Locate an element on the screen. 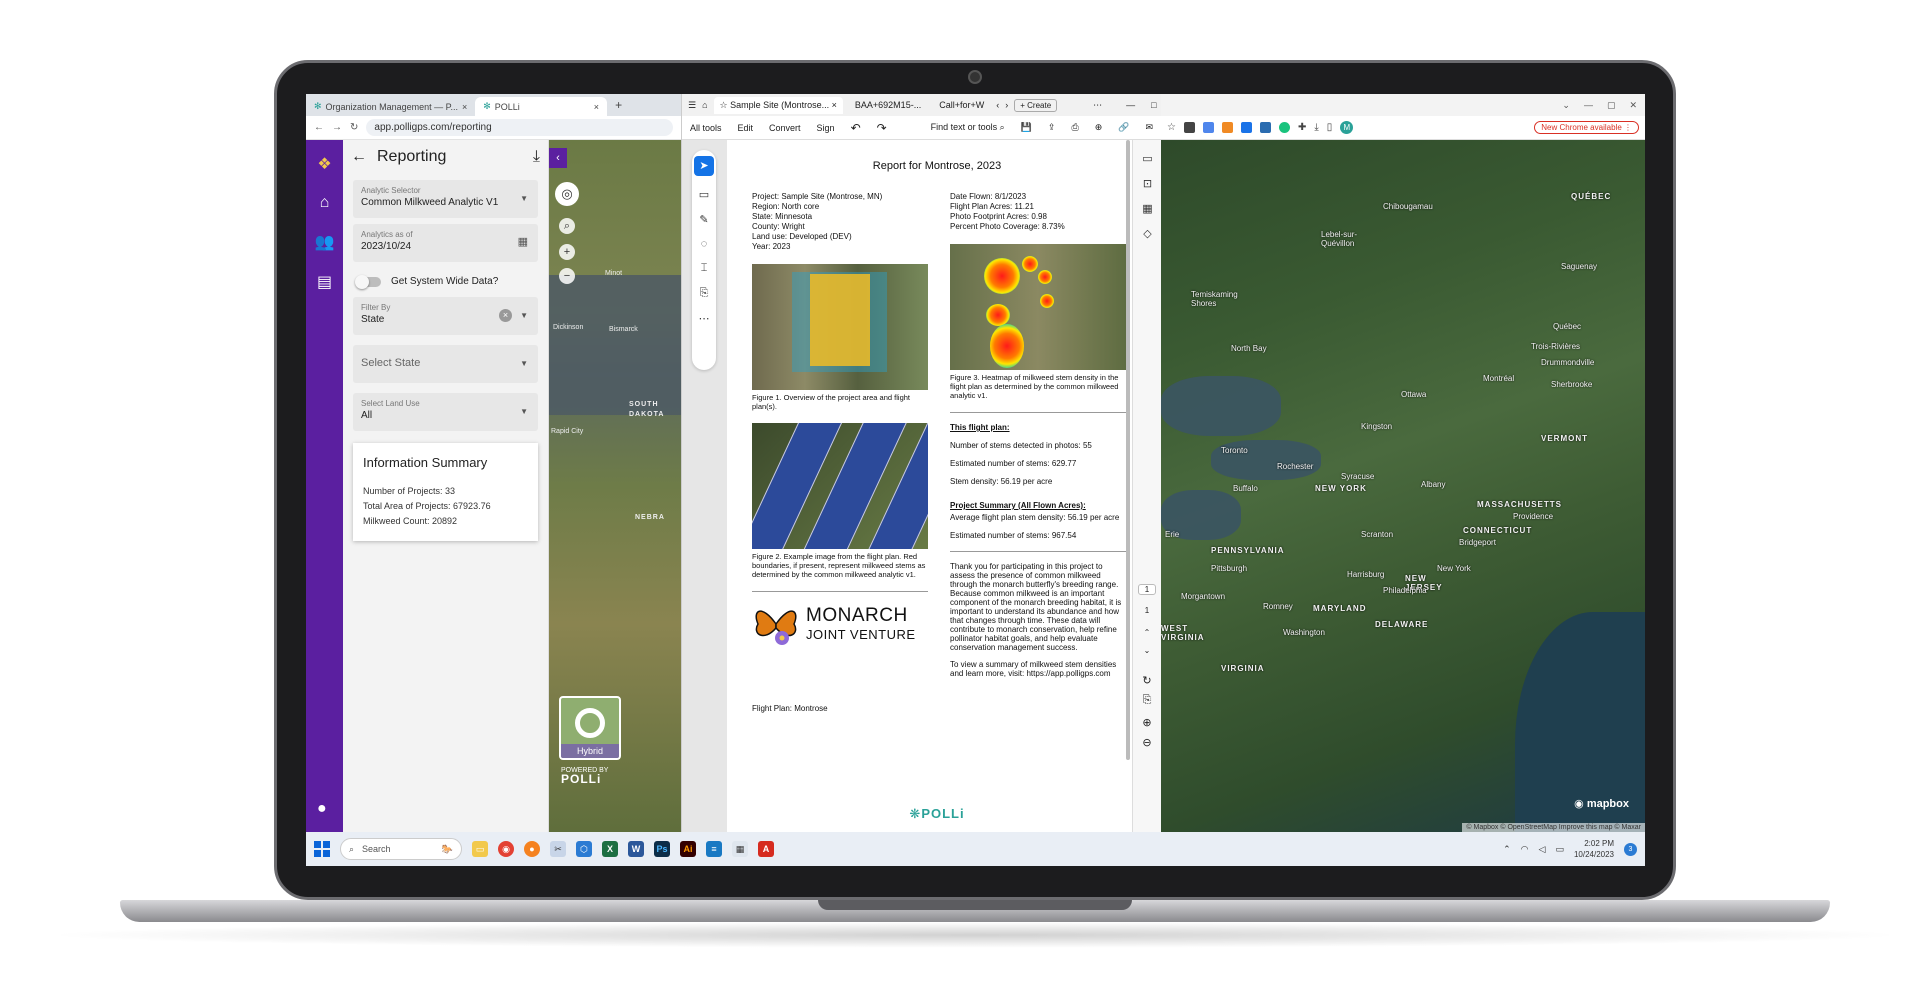 This screenshot has width=1927, height=1008. page-number-input: 1 is located at coordinates (1147, 589).